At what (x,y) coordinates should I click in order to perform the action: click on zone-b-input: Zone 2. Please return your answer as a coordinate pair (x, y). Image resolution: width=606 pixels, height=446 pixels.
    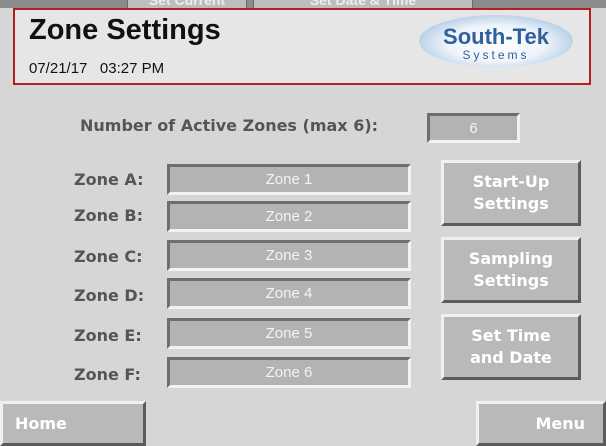
    Looking at the image, I should click on (289, 216).